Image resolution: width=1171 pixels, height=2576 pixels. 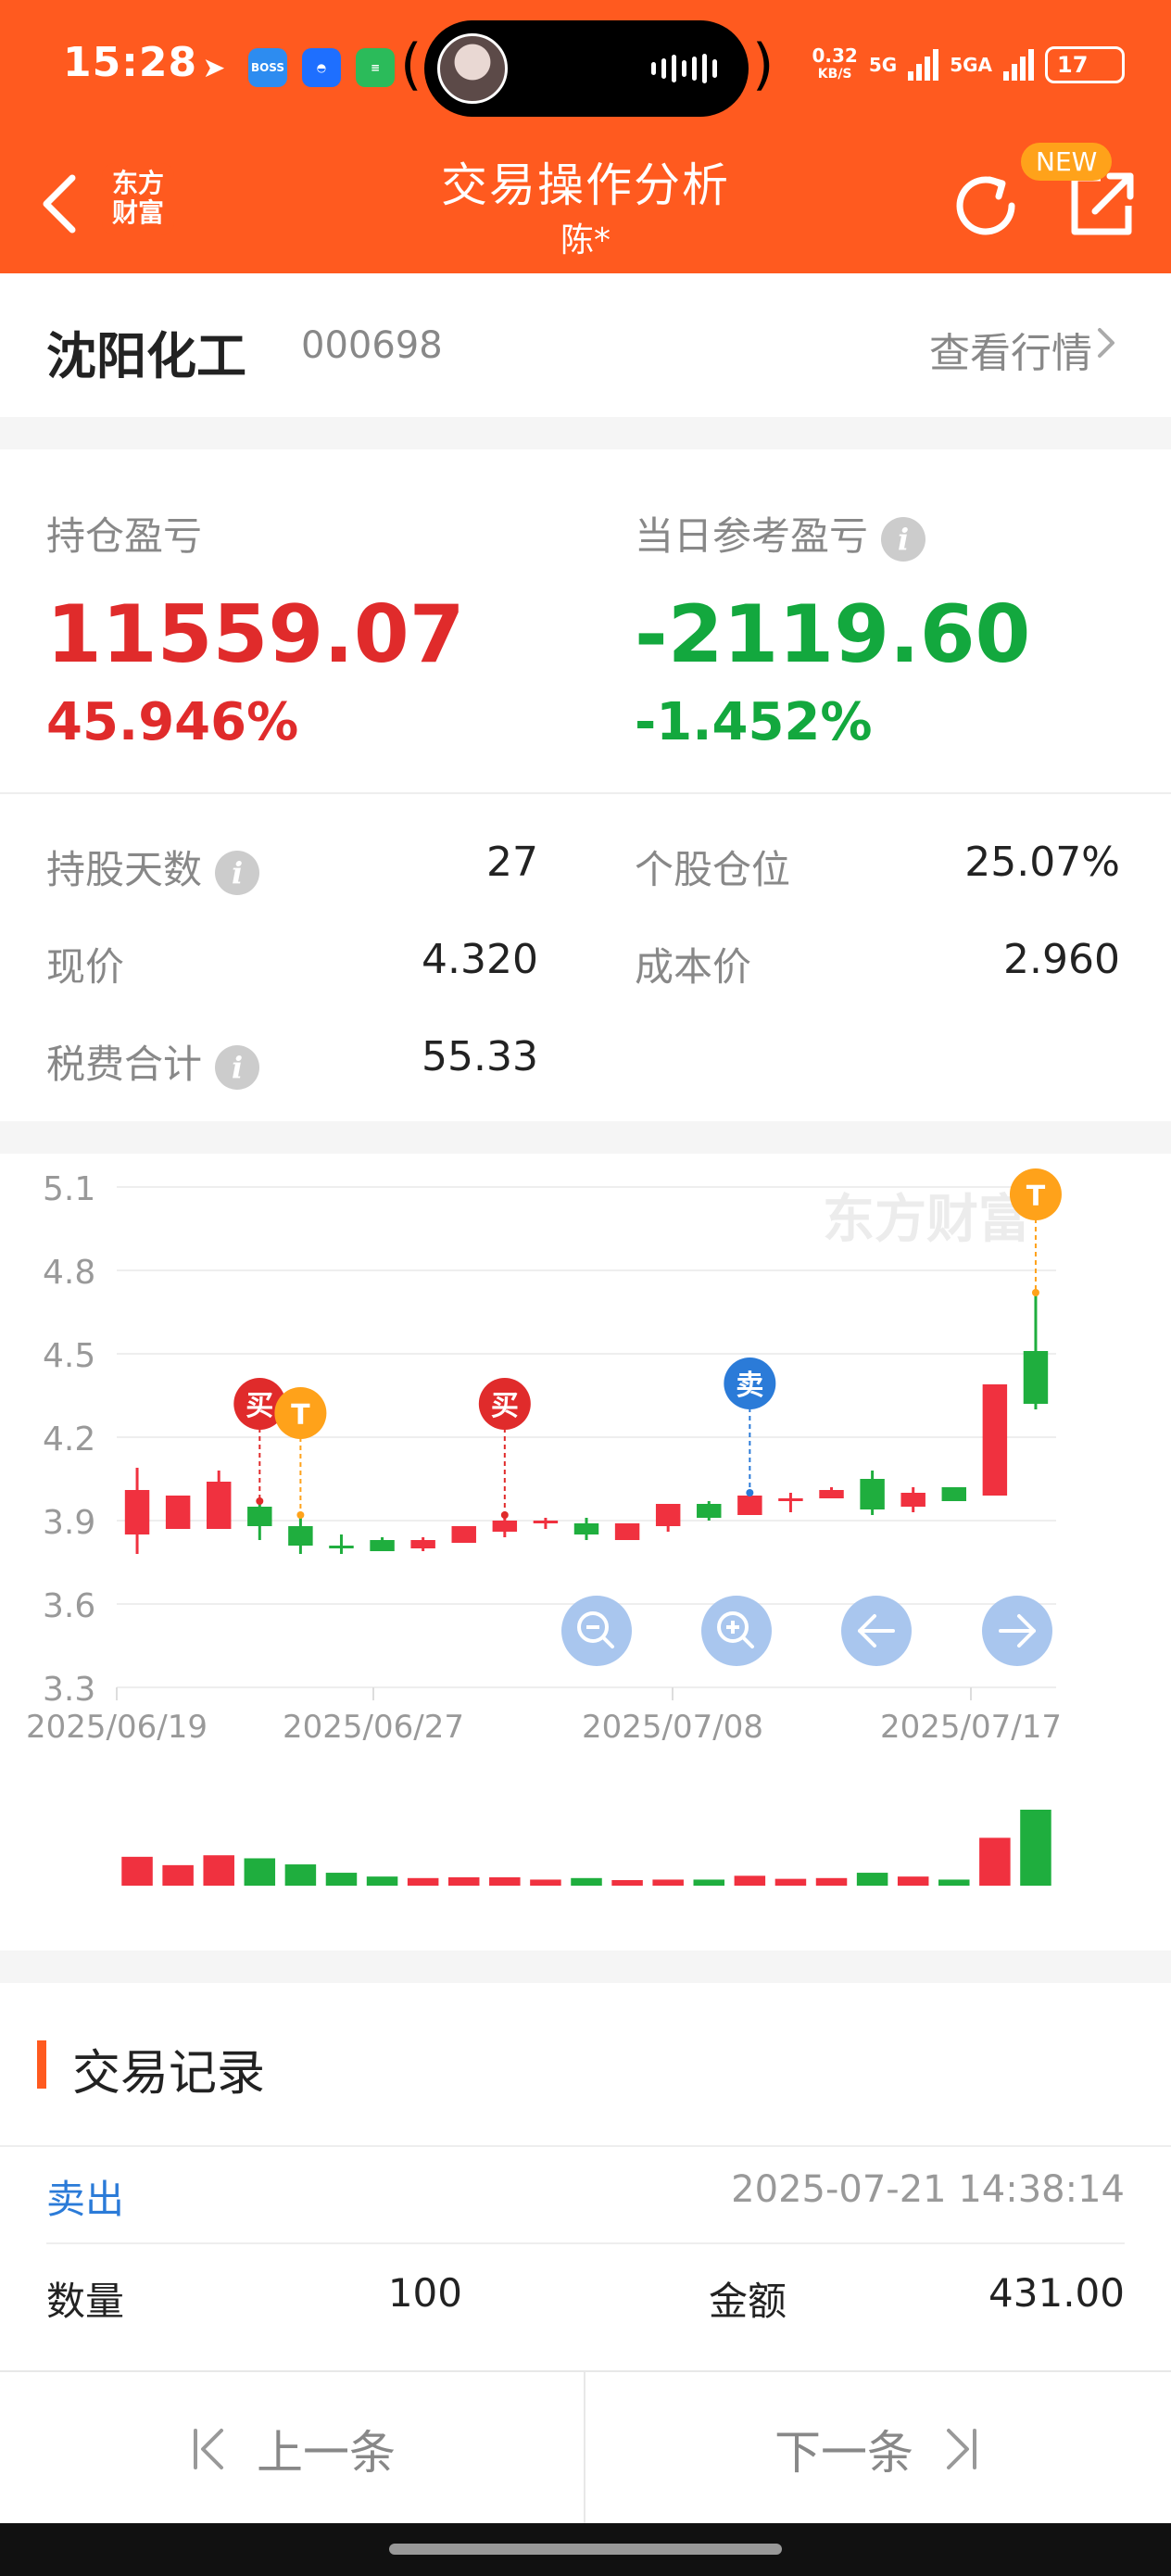 I want to click on next-record-label: 下一条, so click(x=844, y=2453).